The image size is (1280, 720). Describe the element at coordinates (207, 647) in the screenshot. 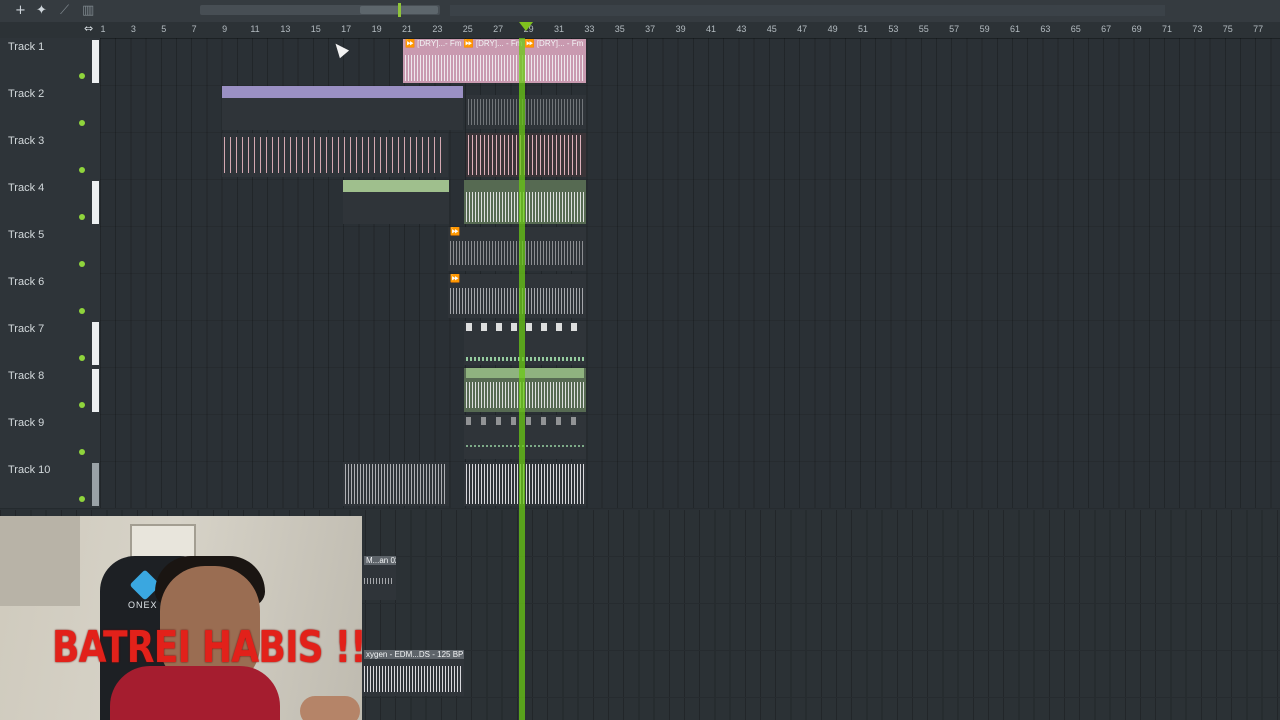

I see `overlay-caption: BATREI HABIS !!!` at that location.